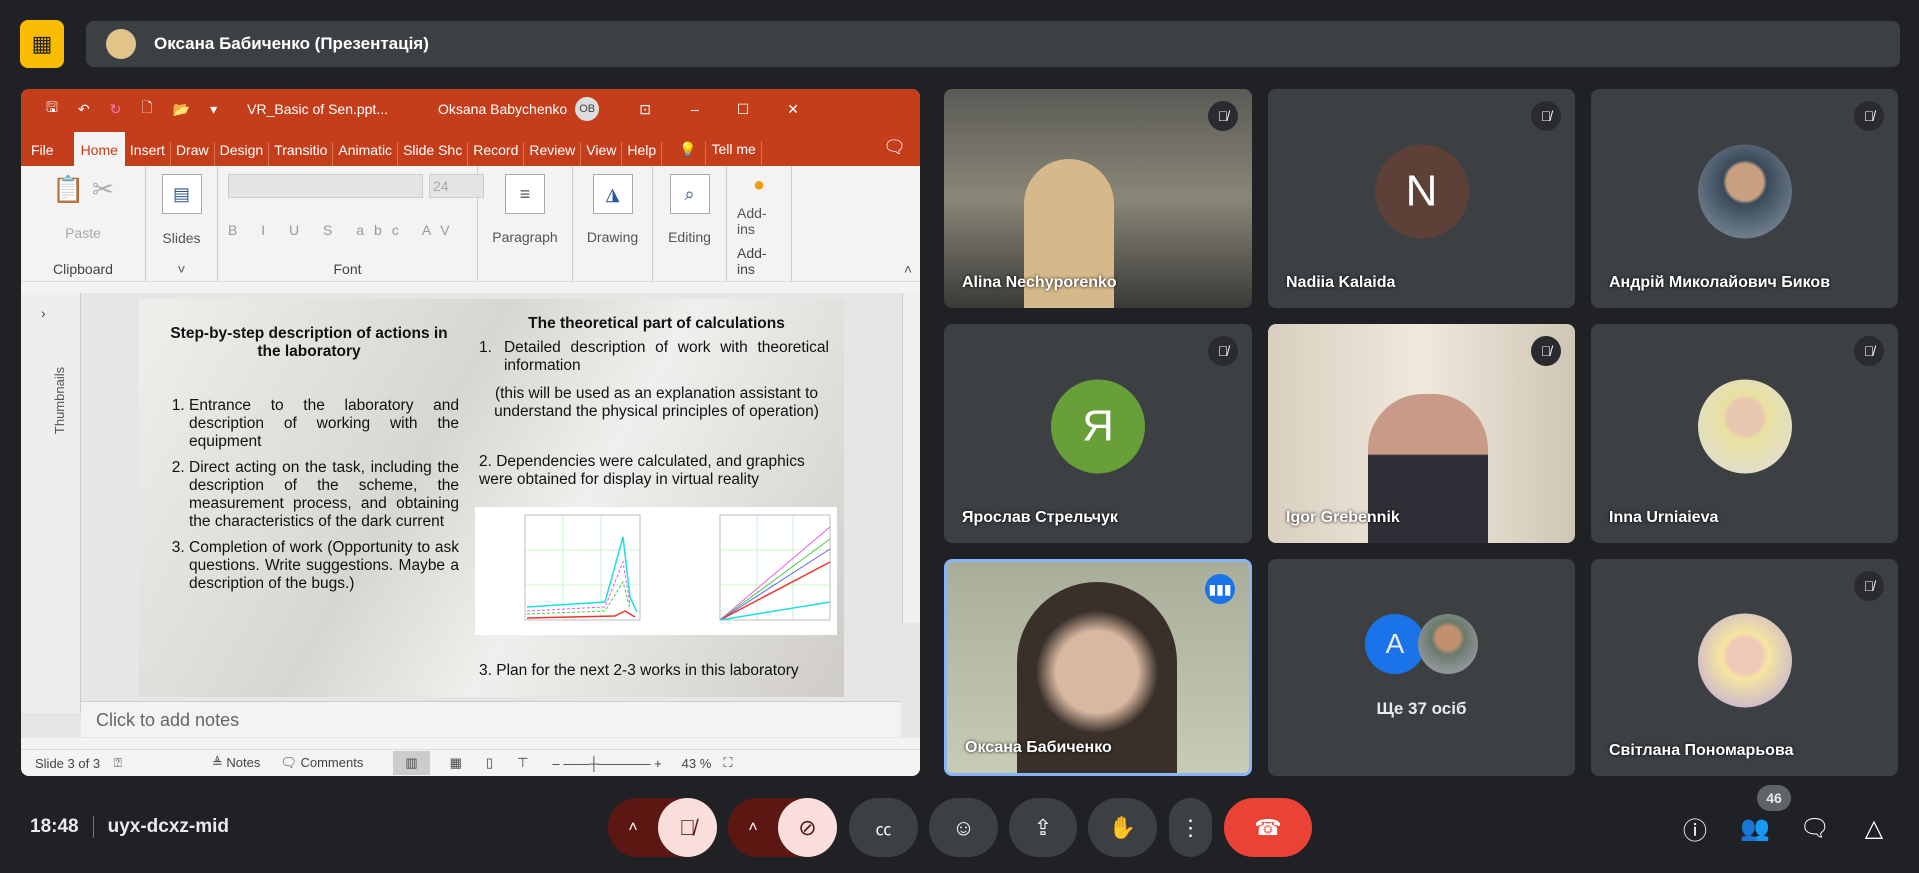 This screenshot has width=1919, height=873. I want to click on undo-icon: ↶, so click(84, 109).